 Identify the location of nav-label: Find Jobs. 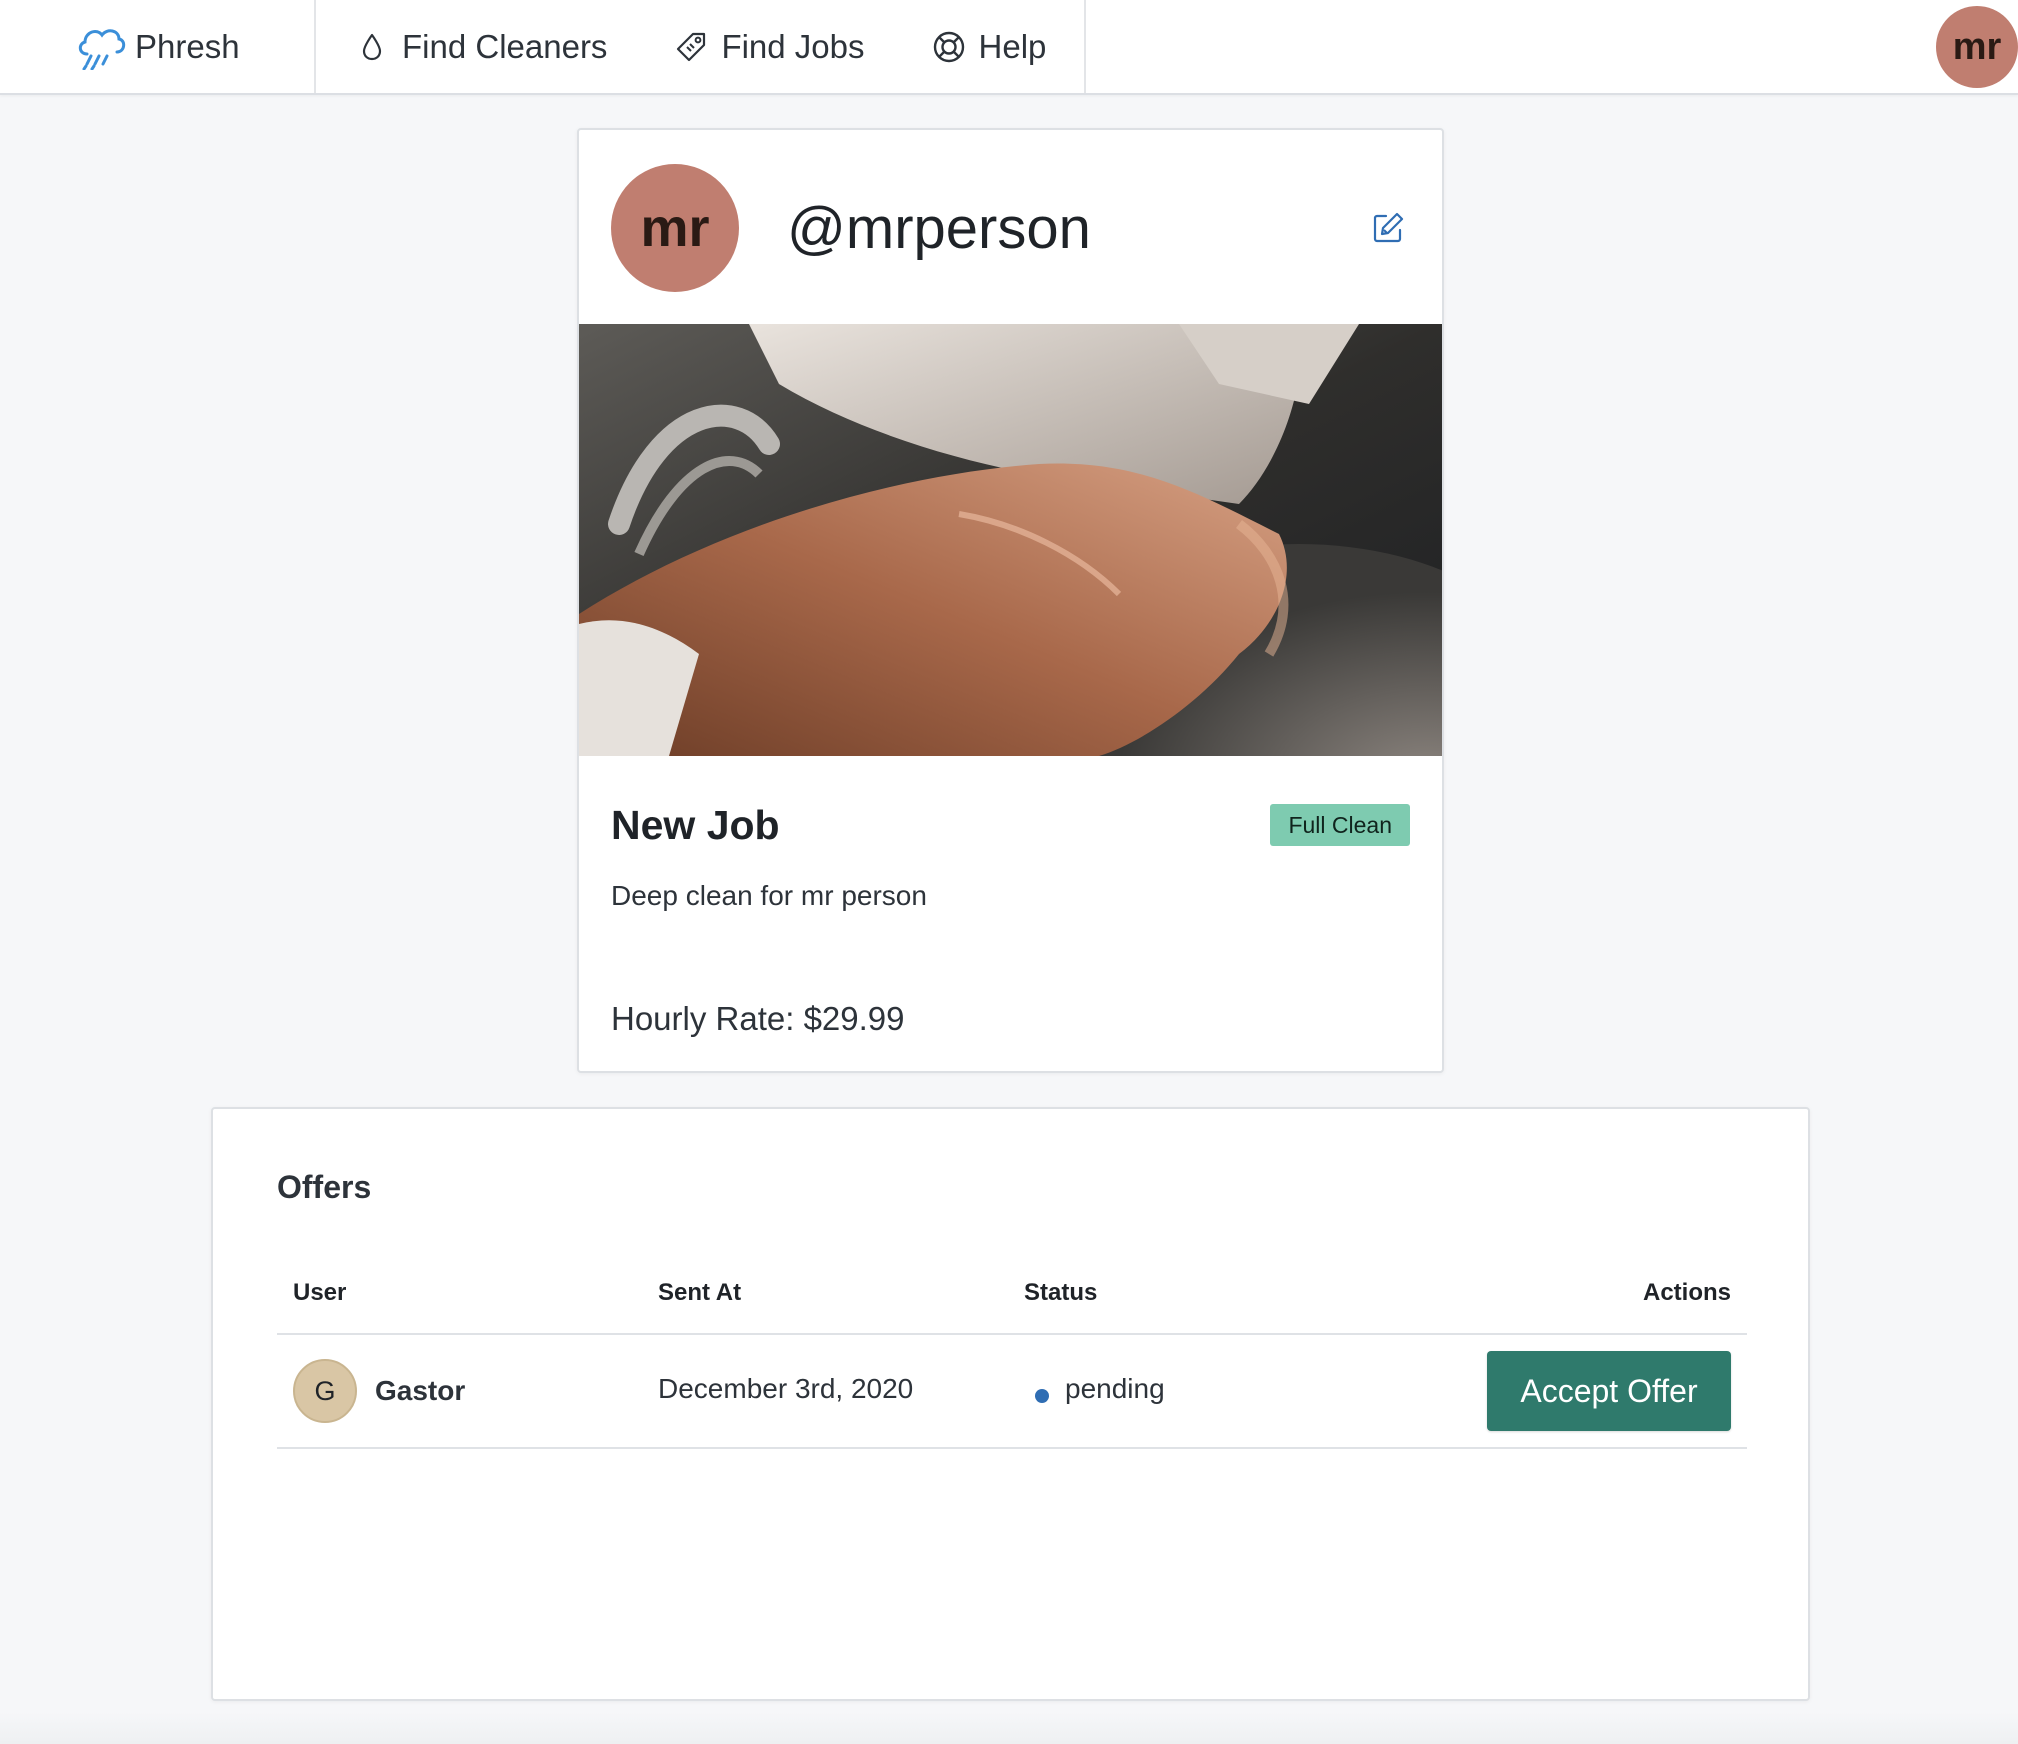
(793, 46).